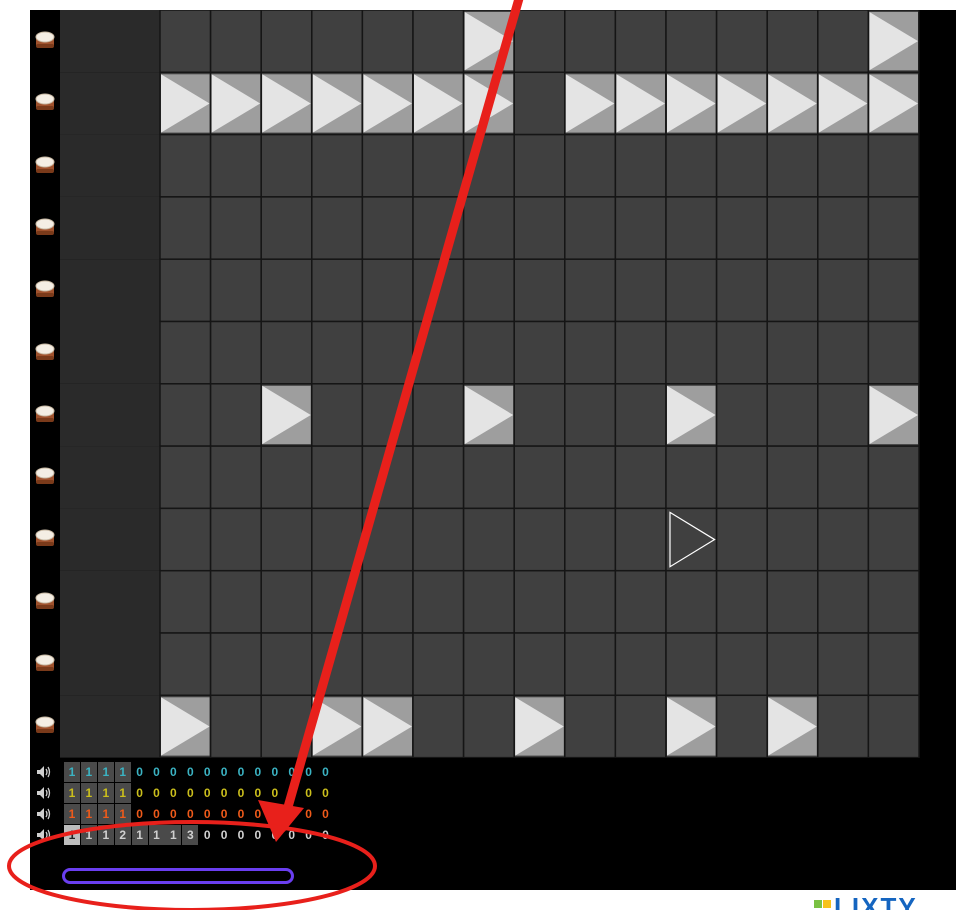 This screenshot has width=956, height=910. What do you see at coordinates (44, 835) in the screenshot?
I see `speaker-icon` at bounding box center [44, 835].